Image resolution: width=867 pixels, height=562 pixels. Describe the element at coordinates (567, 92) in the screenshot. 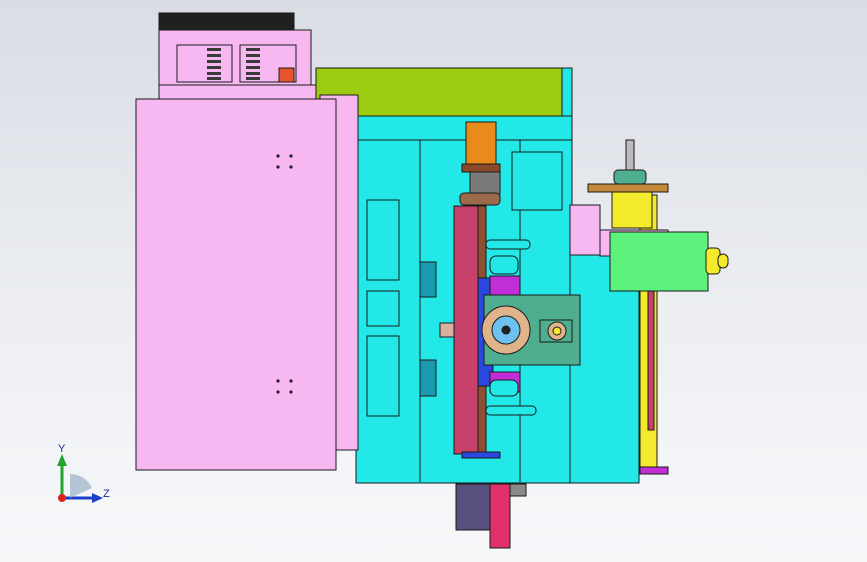

I see `frame-top-right` at that location.